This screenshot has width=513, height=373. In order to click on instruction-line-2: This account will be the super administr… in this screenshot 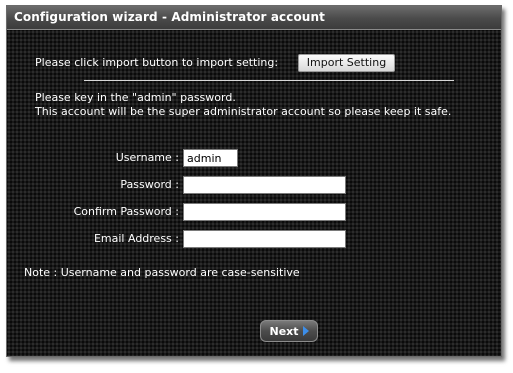, I will do `click(243, 111)`.